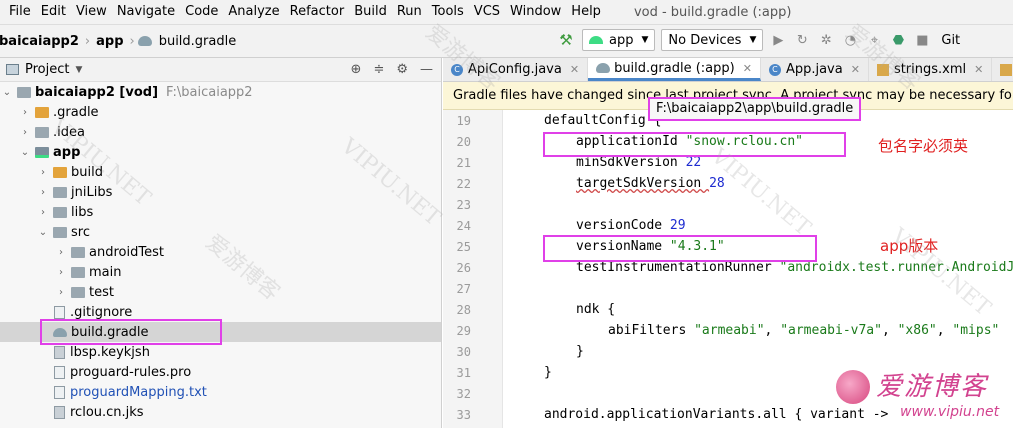 Image resolution: width=1013 pixels, height=428 pixels. I want to click on attach-debugger-icon: ⌖, so click(874, 40).